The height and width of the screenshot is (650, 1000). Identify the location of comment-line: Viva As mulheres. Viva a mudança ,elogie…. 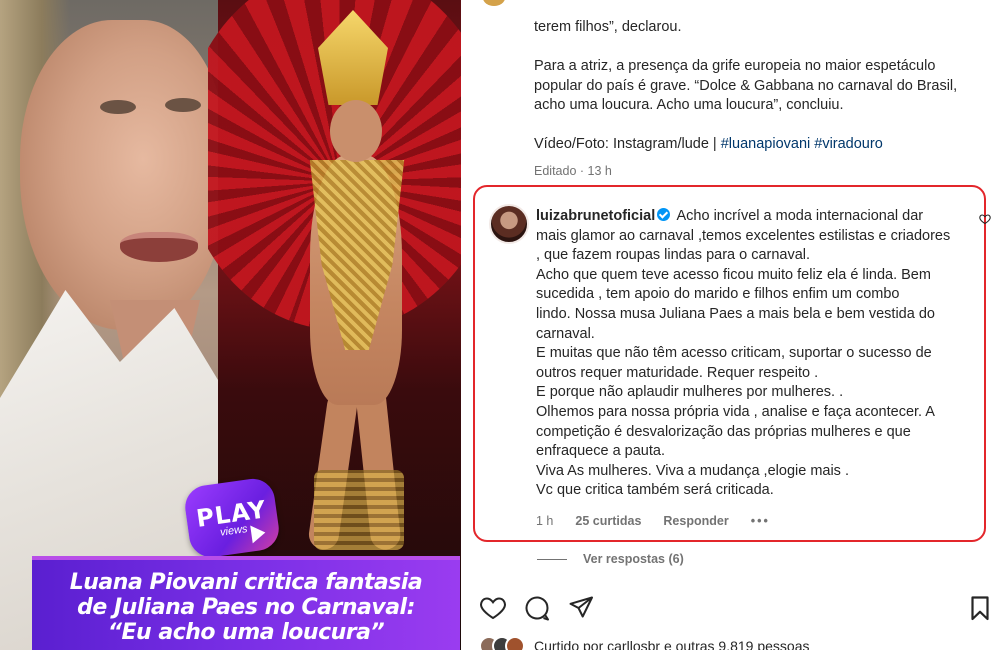
(692, 470).